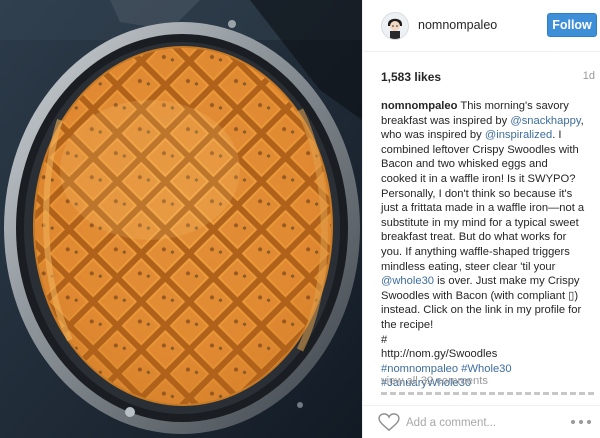 The height and width of the screenshot is (438, 600). Describe the element at coordinates (518, 135) in the screenshot. I see `mention-link: @inspiralized` at that location.